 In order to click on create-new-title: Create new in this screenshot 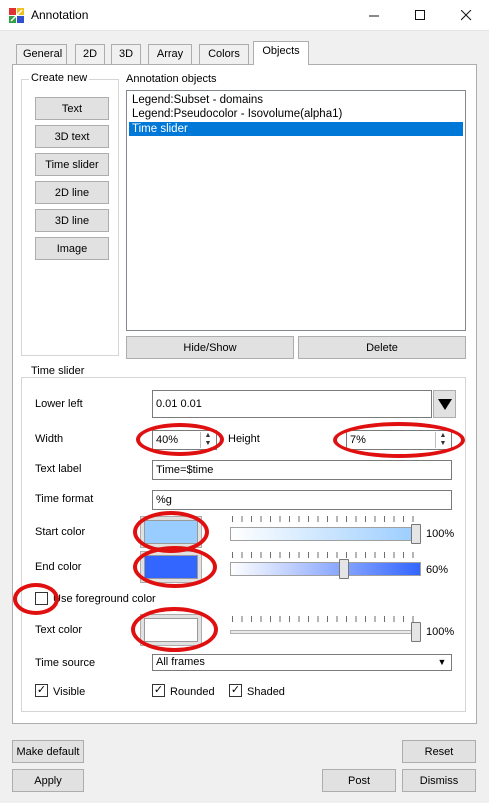, I will do `click(59, 78)`.